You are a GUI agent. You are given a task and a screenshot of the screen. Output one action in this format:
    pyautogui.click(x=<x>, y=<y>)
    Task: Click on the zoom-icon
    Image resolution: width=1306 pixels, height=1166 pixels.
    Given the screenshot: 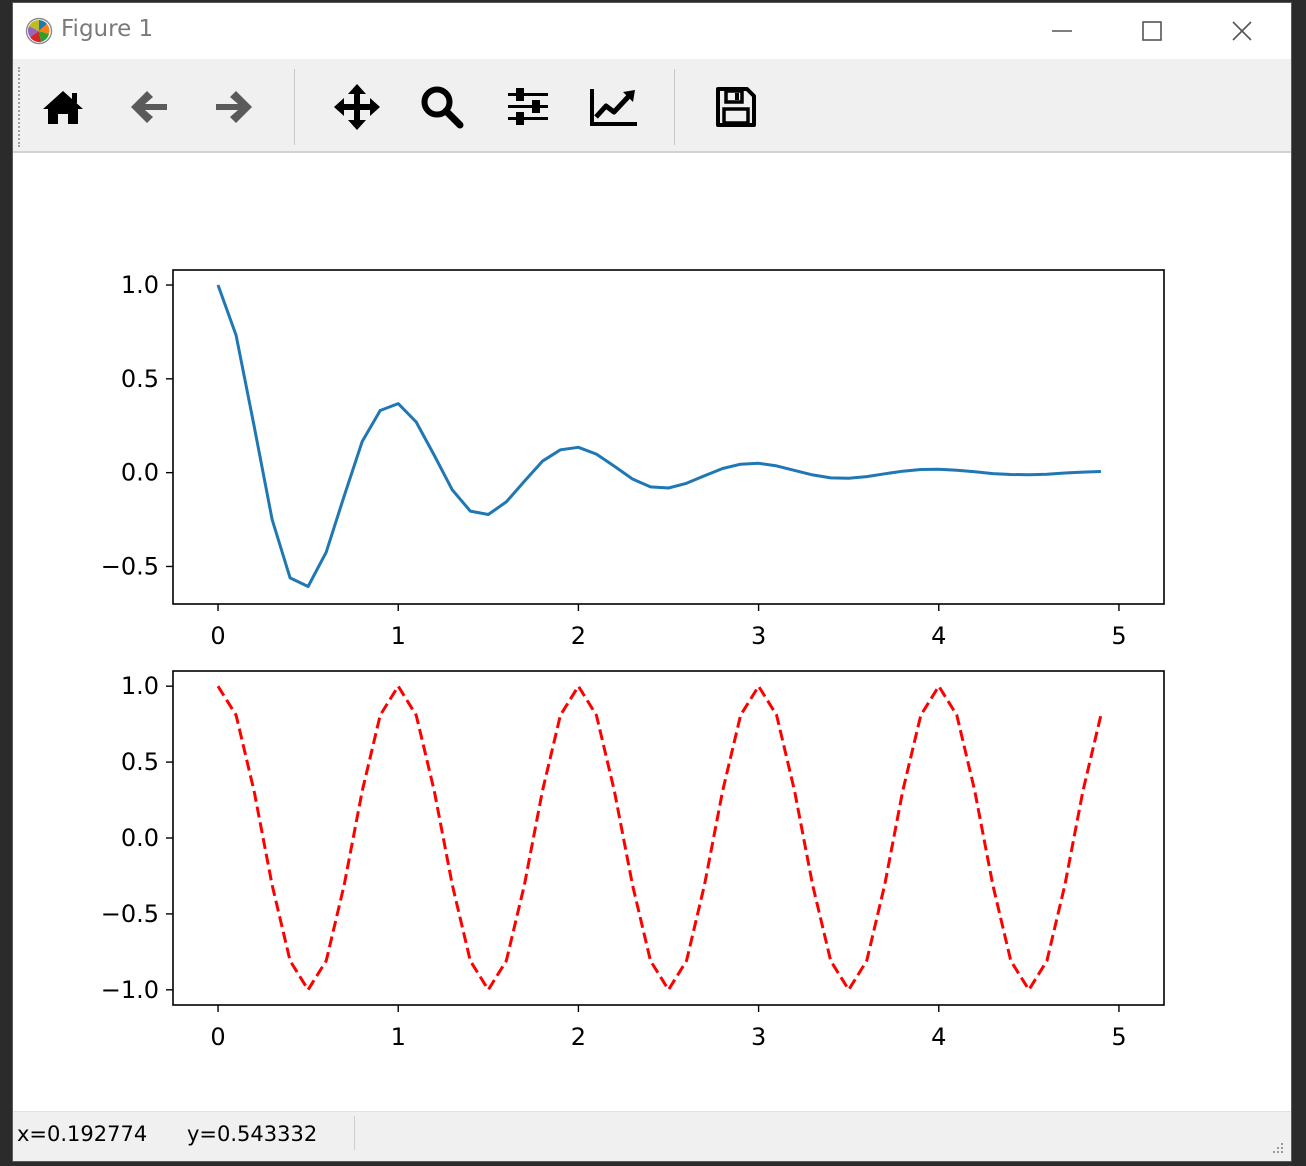 What is the action you would take?
    pyautogui.click(x=442, y=107)
    